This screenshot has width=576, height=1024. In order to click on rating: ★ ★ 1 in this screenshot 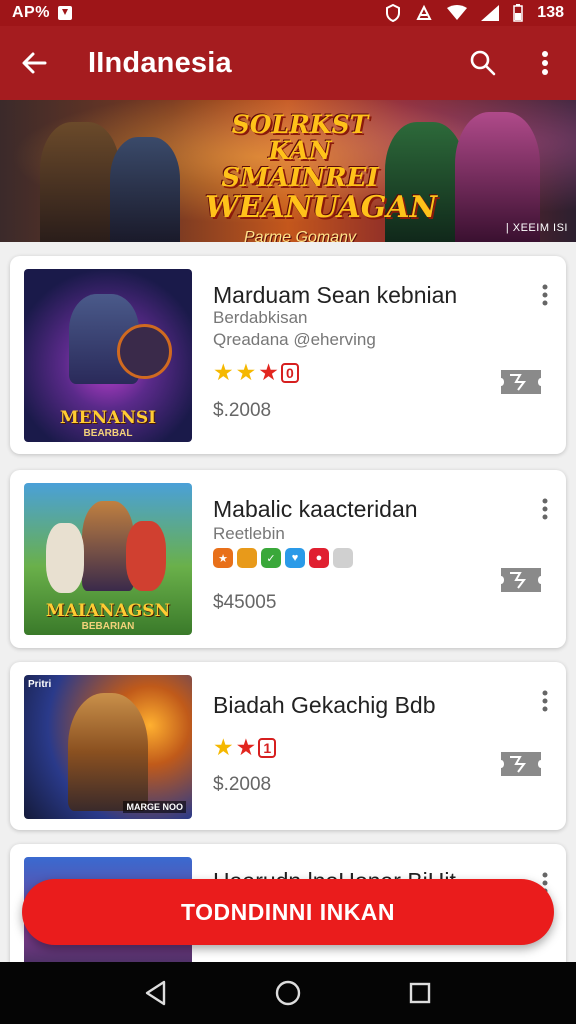, I will do `click(245, 747)`.